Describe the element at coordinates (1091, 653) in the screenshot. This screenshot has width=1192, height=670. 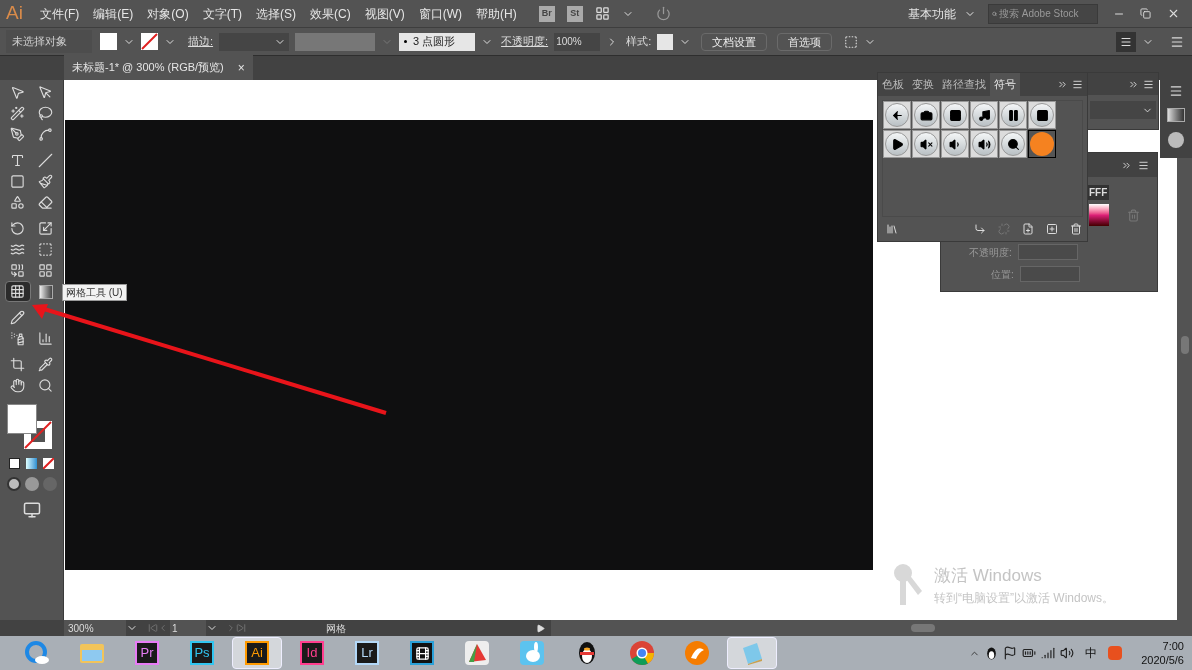
I see `input-method-indicator: 中` at that location.